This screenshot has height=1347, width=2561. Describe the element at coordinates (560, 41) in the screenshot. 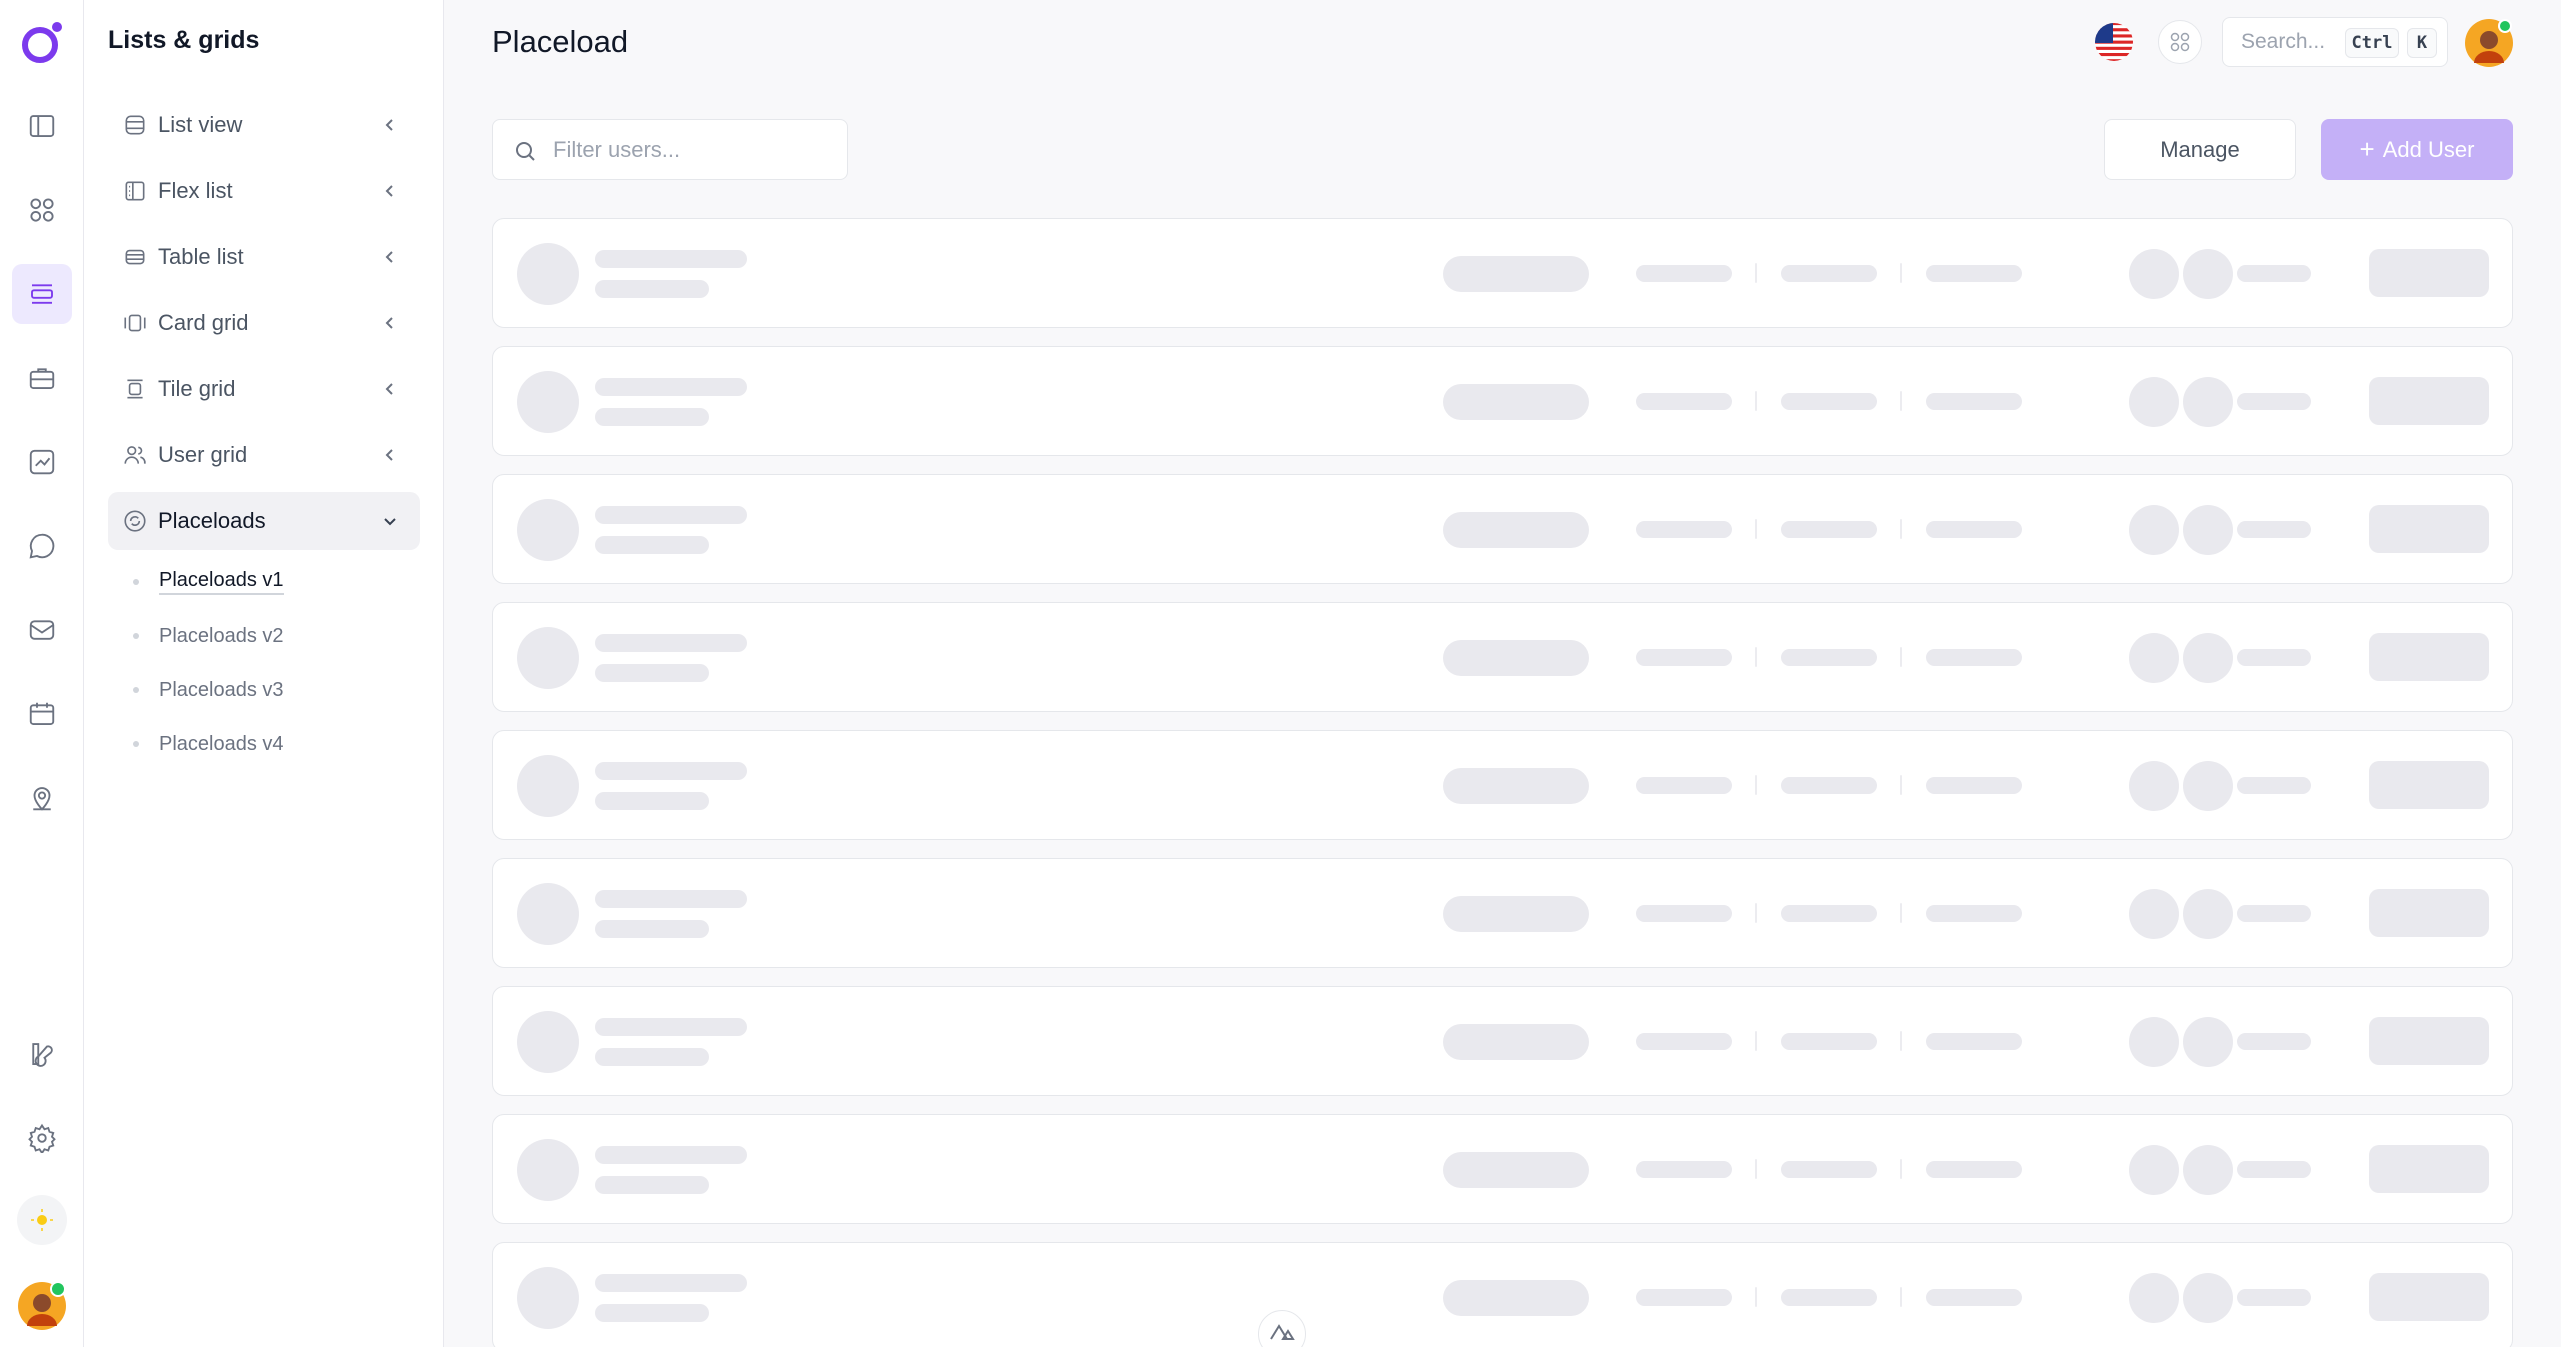

I see `page-title: Placeload` at that location.